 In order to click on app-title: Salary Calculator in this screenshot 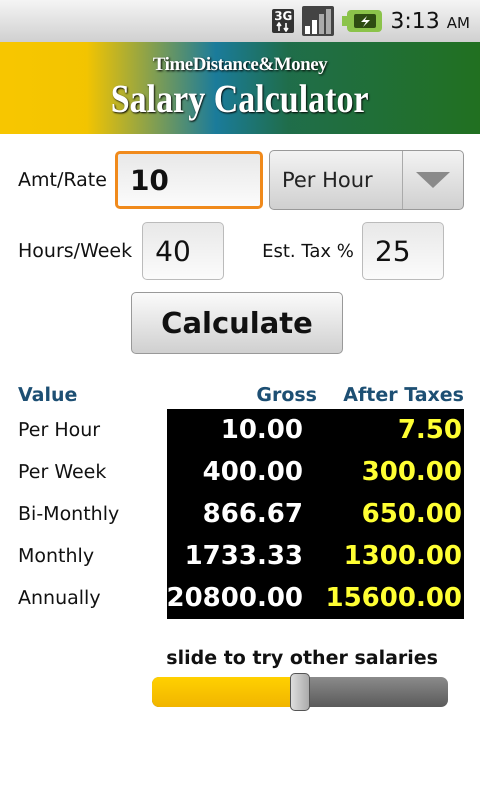, I will do `click(240, 99)`.